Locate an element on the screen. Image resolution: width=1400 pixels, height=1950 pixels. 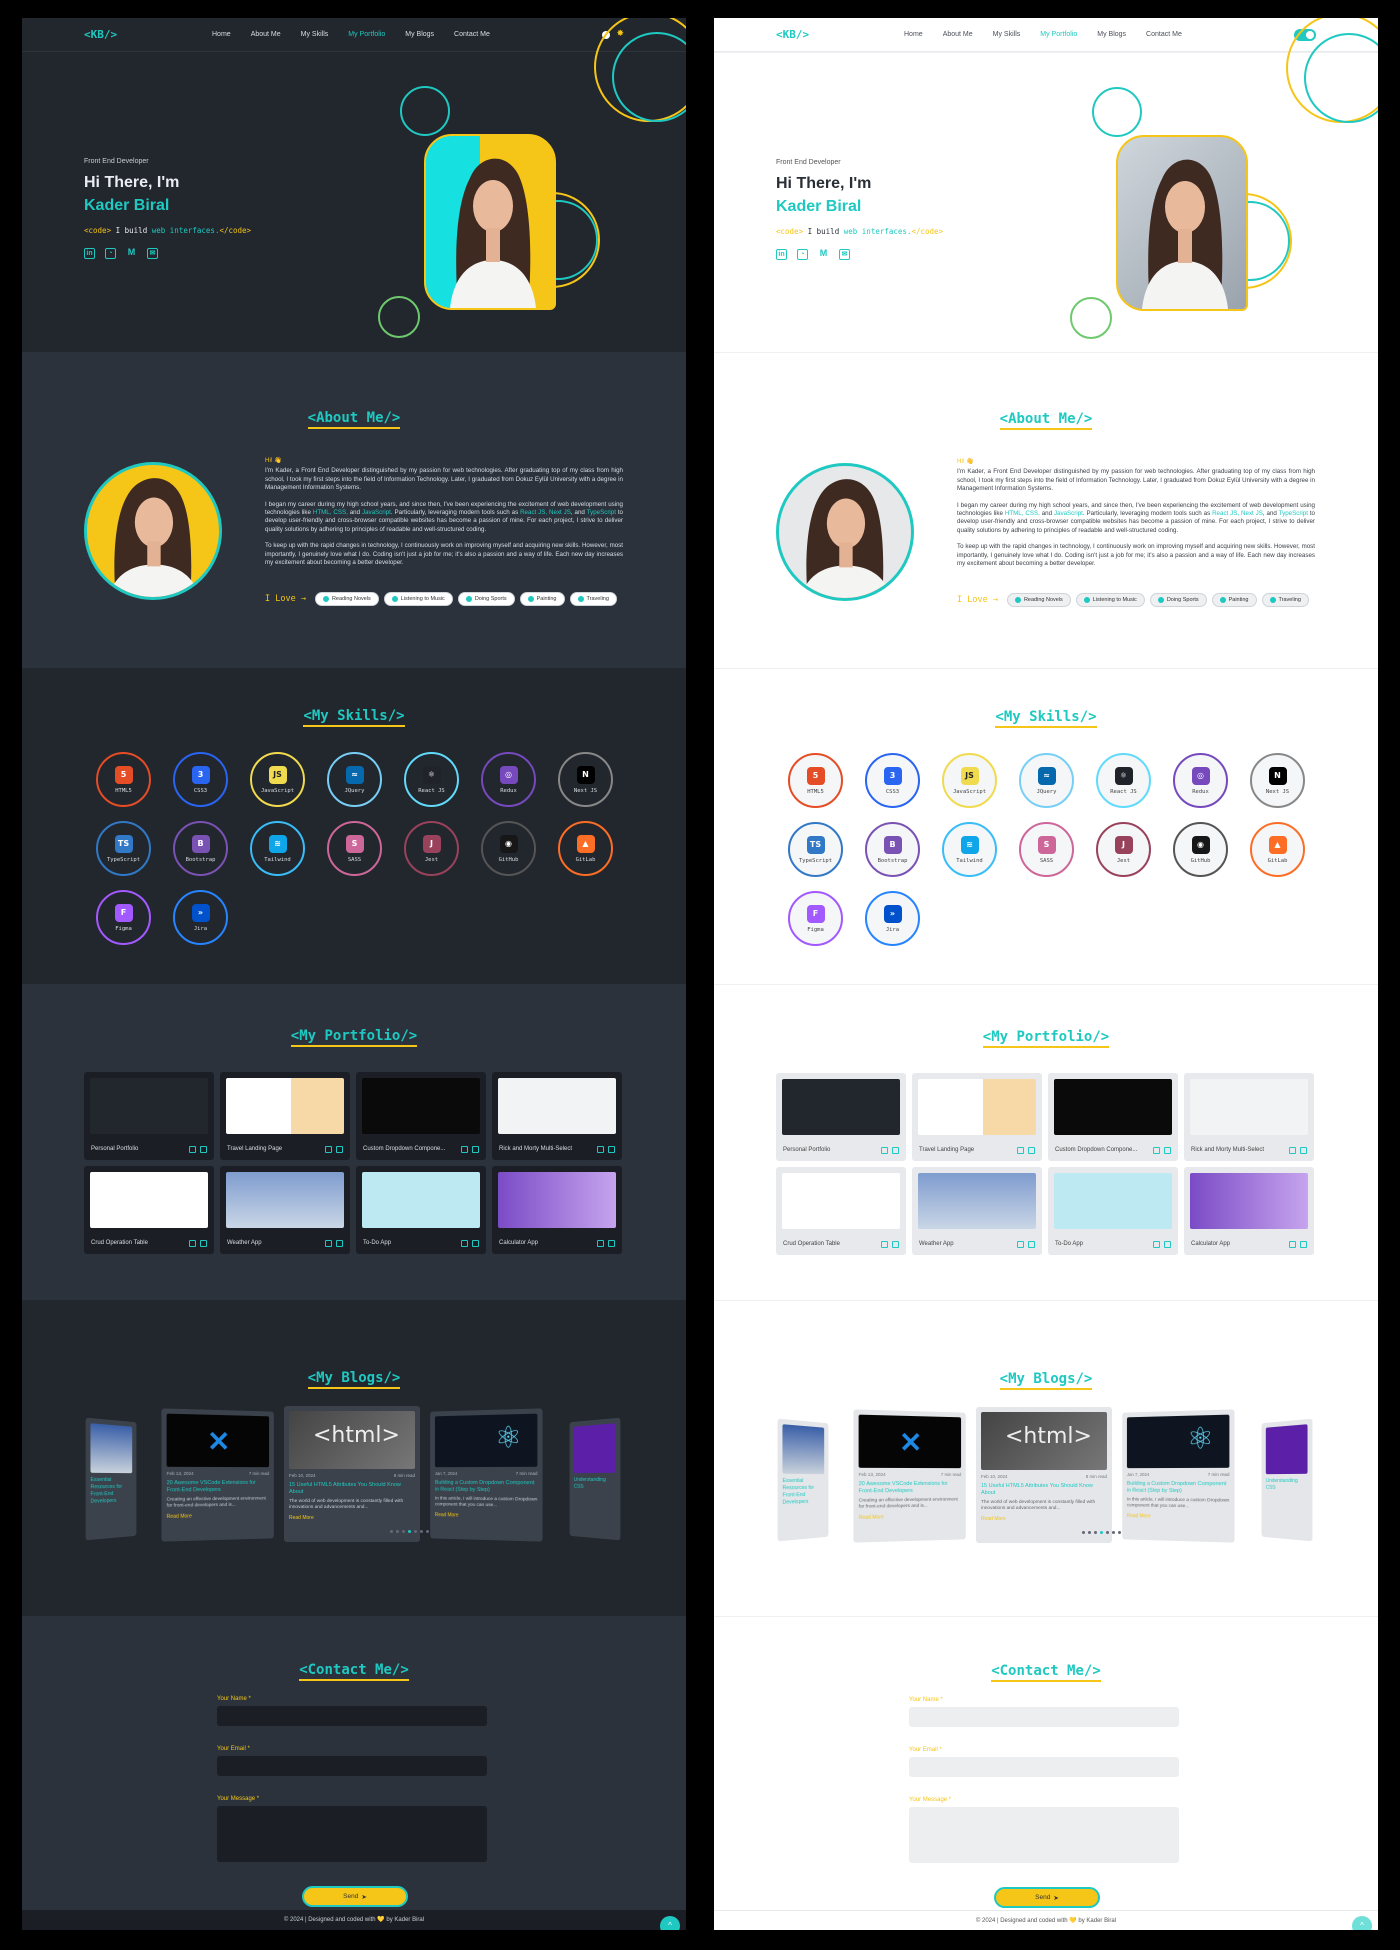
blog-card-side: Understanding CSS is located at coordinates (1287, 1480).